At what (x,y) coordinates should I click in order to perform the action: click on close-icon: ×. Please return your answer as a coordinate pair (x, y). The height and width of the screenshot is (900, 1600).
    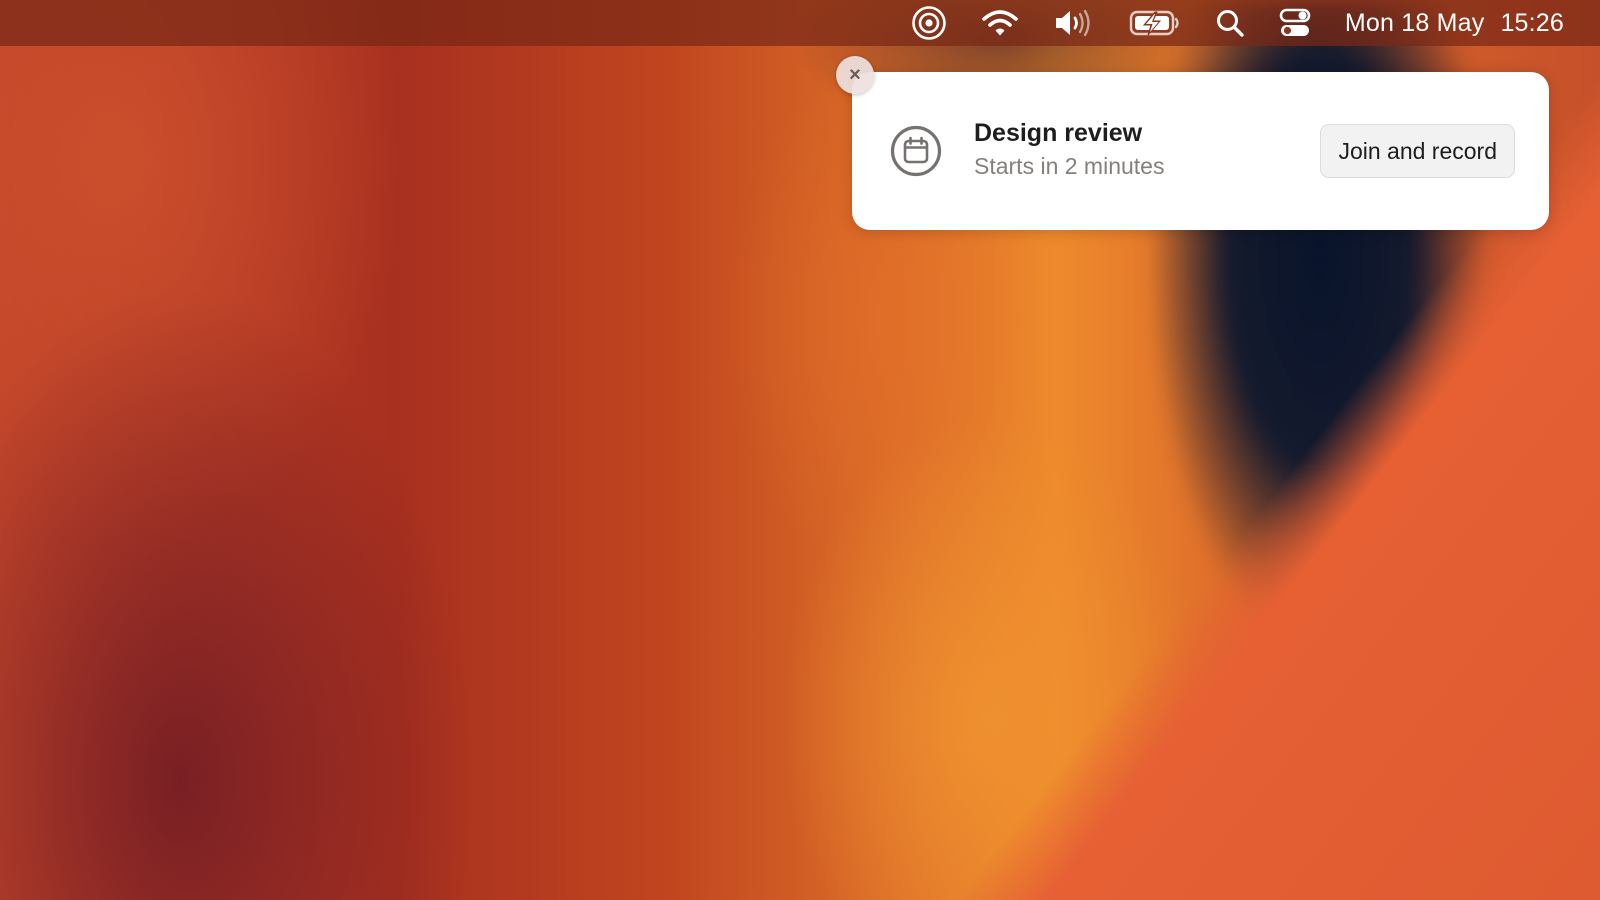
    Looking at the image, I should click on (855, 75).